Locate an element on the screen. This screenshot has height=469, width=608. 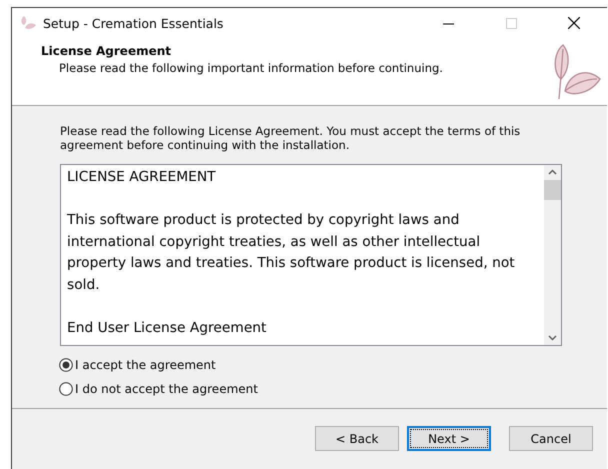
leaves-icon is located at coordinates (28, 23).